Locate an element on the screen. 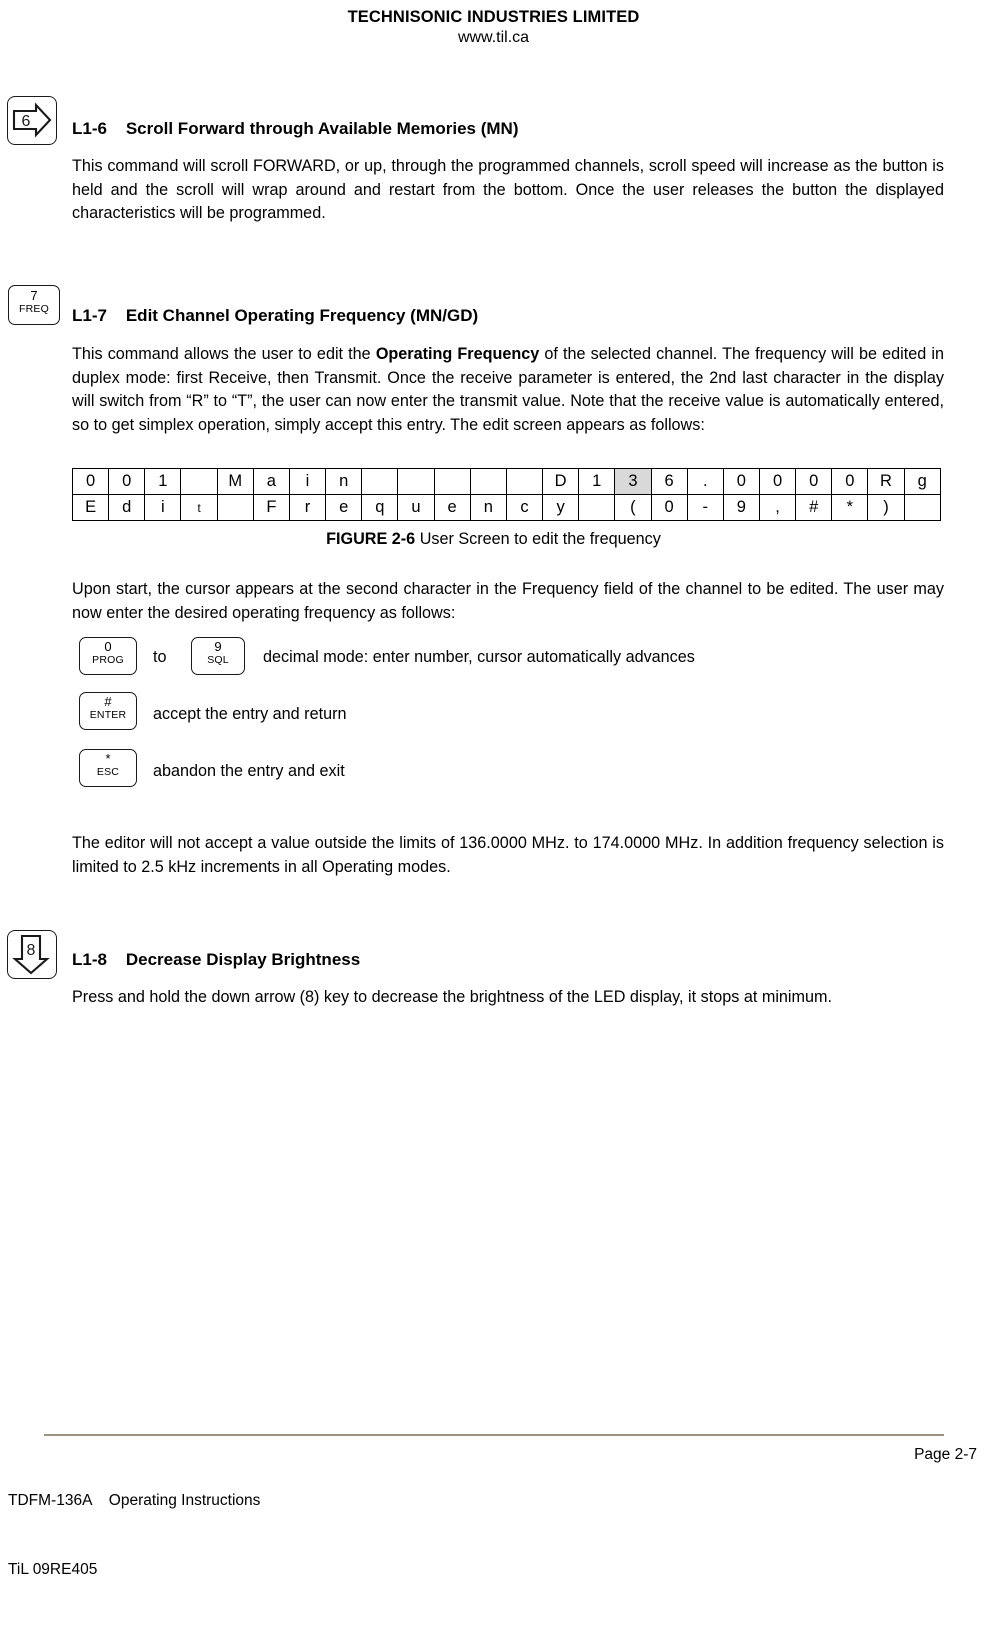 Image resolution: width=987 pixels, height=1627 pixels. key-label-freq: FREQ is located at coordinates (34, 309).